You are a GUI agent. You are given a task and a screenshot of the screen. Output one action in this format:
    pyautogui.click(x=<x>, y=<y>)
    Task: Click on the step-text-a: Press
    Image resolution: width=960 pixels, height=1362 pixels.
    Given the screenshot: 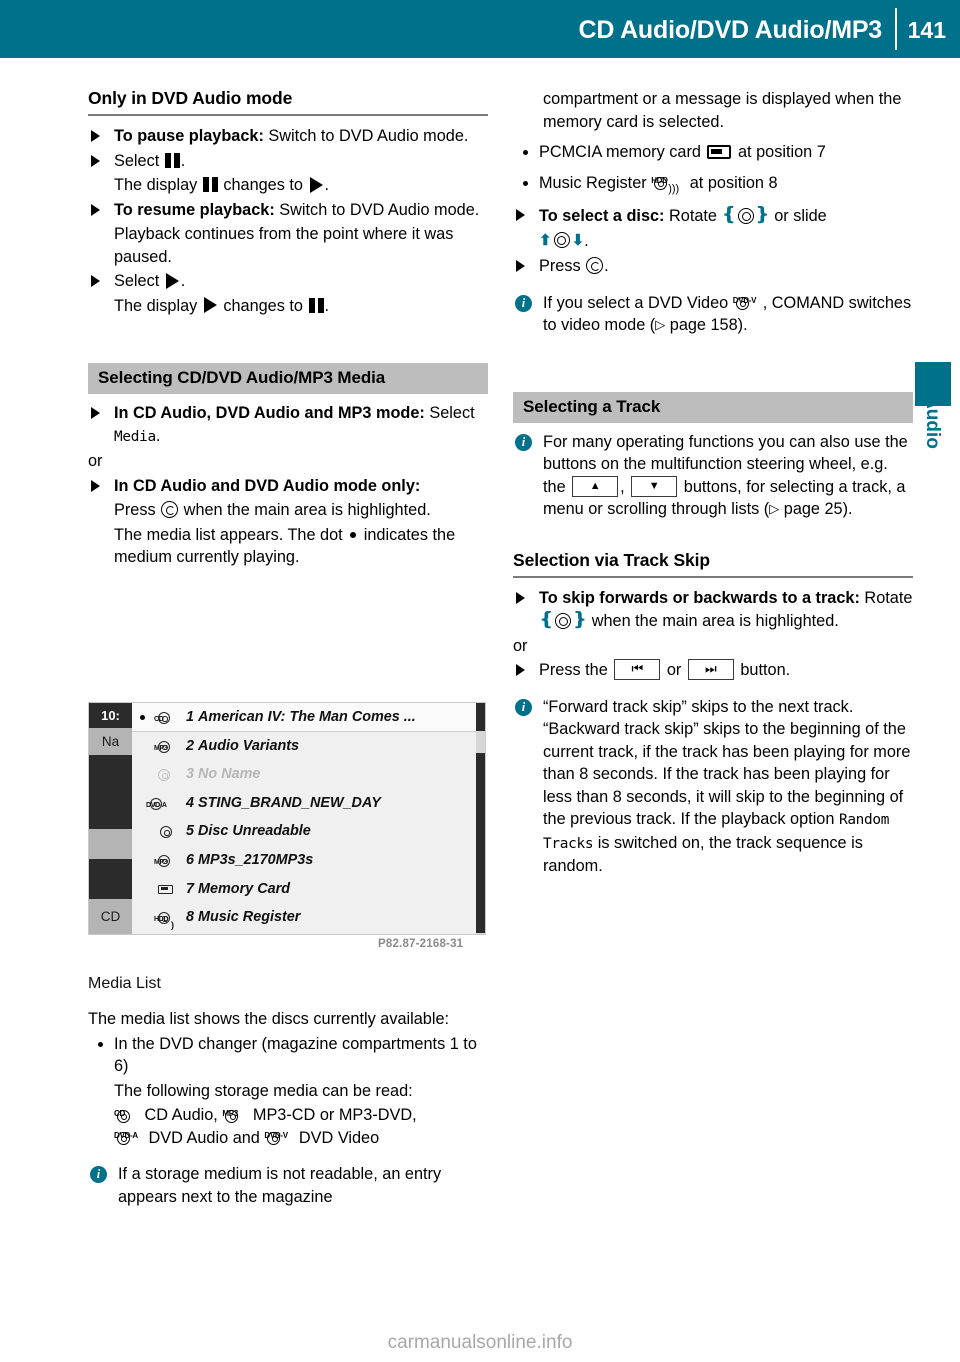 What is the action you would take?
    pyautogui.click(x=562, y=266)
    